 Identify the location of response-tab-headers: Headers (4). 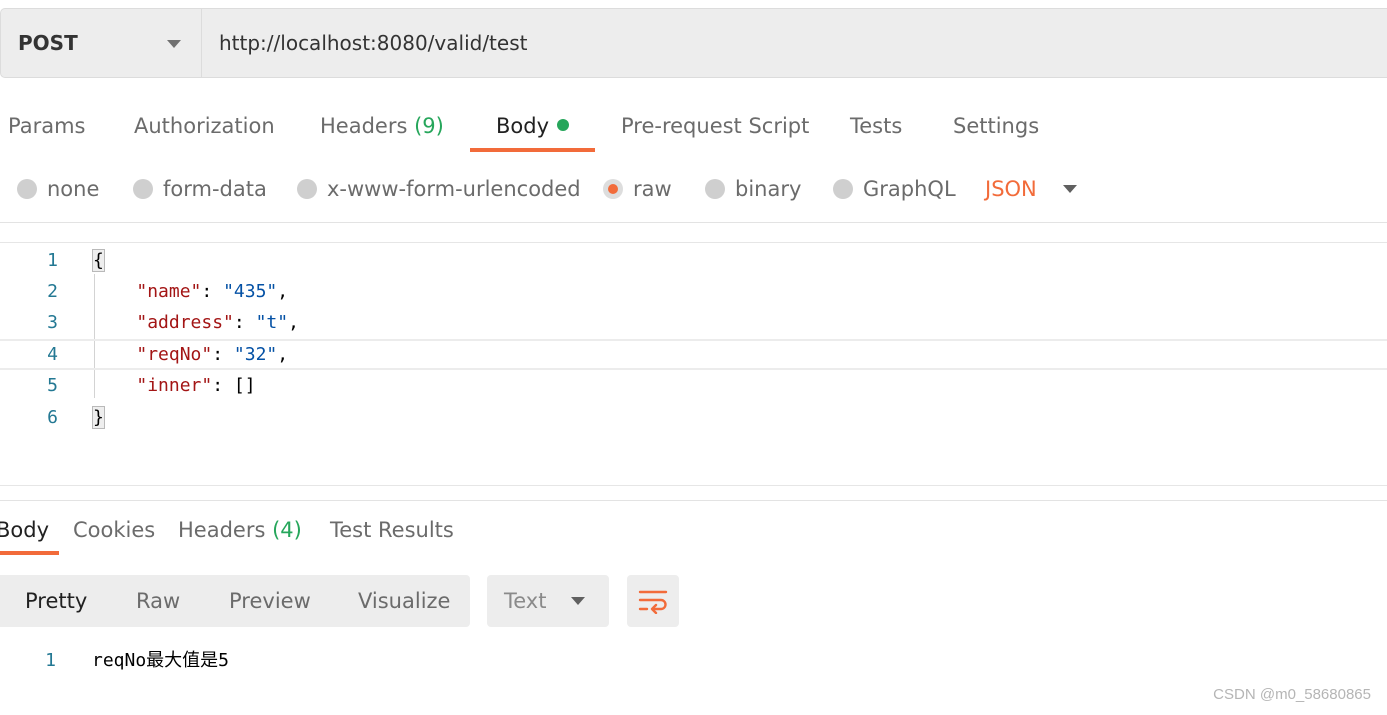
(240, 530).